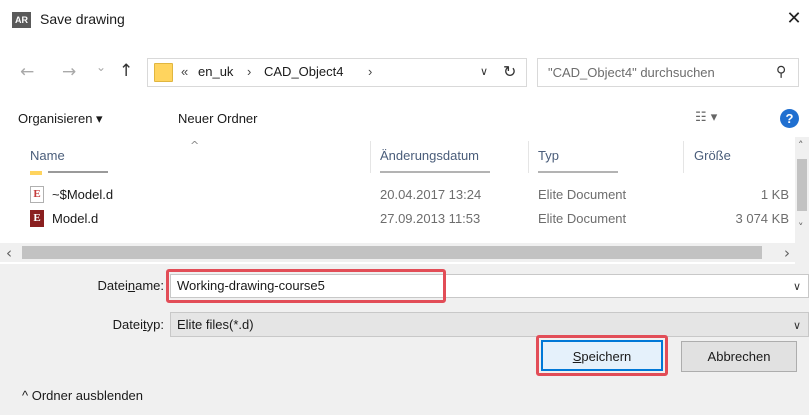 Image resolution: width=809 pixels, height=415 pixels. What do you see at coordinates (27, 72) in the screenshot?
I see `back-arrow-icon: ←` at bounding box center [27, 72].